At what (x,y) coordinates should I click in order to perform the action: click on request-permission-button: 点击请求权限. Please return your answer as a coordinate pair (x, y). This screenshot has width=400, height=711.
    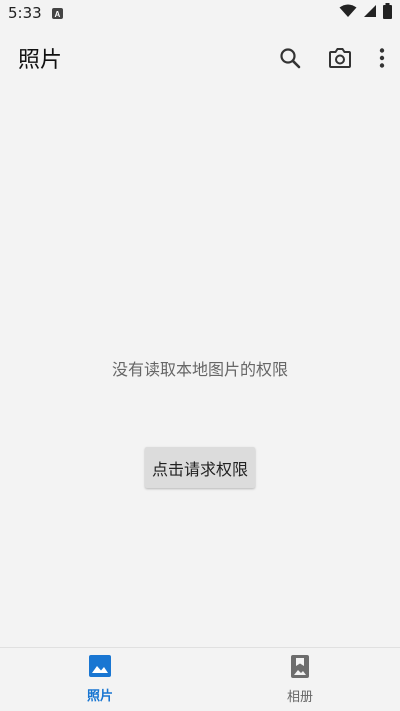
    Looking at the image, I should click on (200, 467).